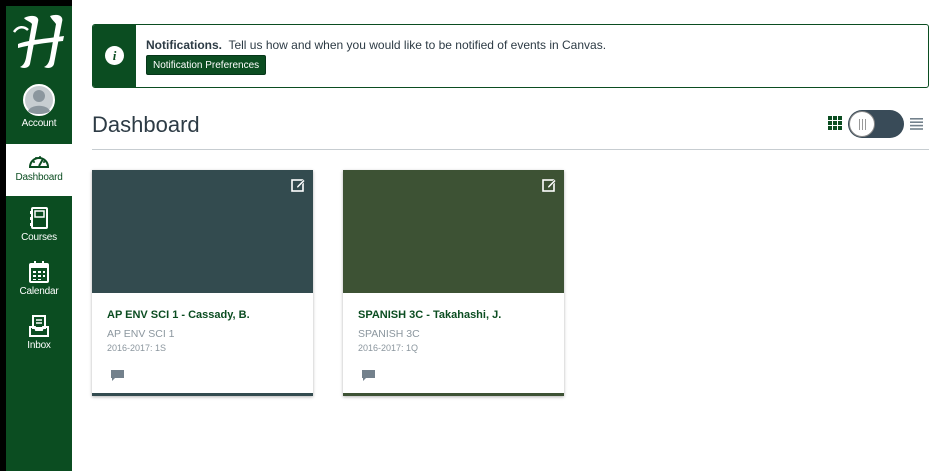 The width and height of the screenshot is (932, 471). I want to click on nav-courses: Courses, so click(39, 224).